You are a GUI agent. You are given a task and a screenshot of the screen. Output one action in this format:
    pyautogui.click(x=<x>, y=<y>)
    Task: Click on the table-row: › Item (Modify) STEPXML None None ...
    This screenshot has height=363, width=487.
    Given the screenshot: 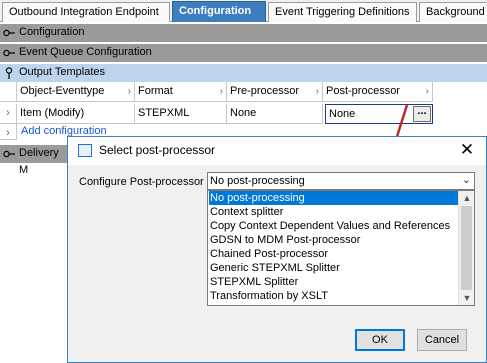 What is the action you would take?
    pyautogui.click(x=220, y=114)
    